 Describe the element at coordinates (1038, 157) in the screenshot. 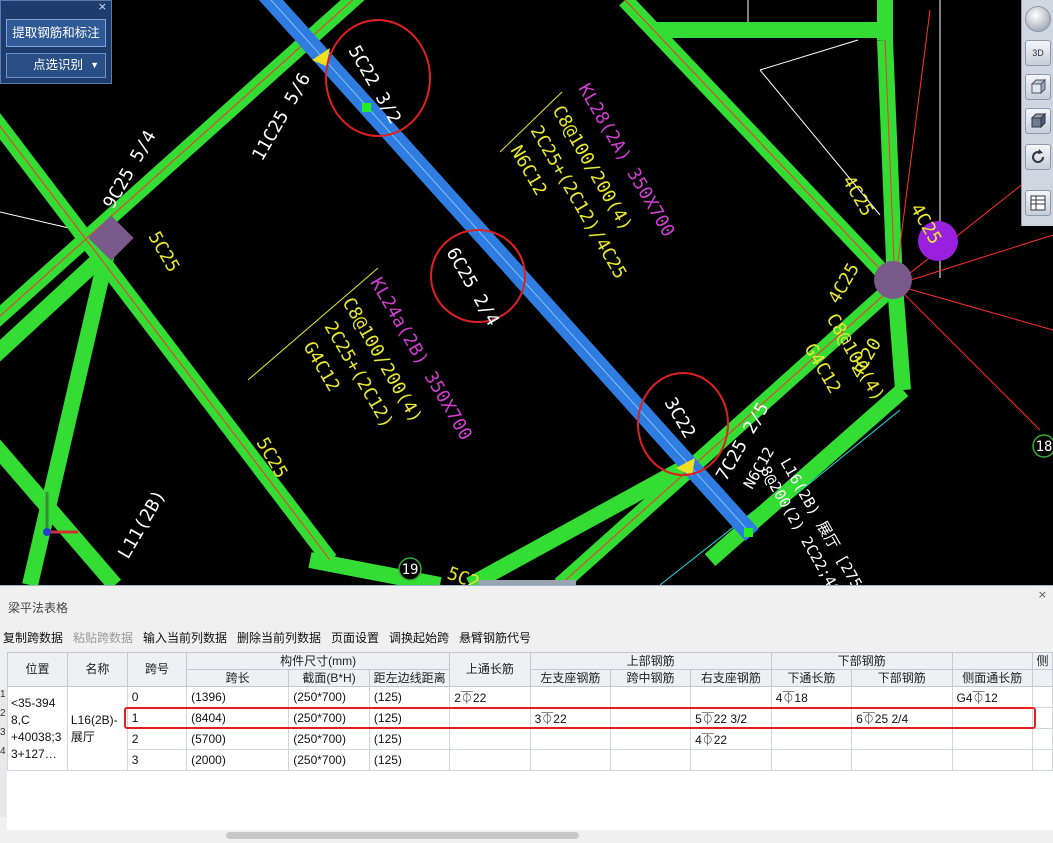

I see `rotate-icon` at that location.